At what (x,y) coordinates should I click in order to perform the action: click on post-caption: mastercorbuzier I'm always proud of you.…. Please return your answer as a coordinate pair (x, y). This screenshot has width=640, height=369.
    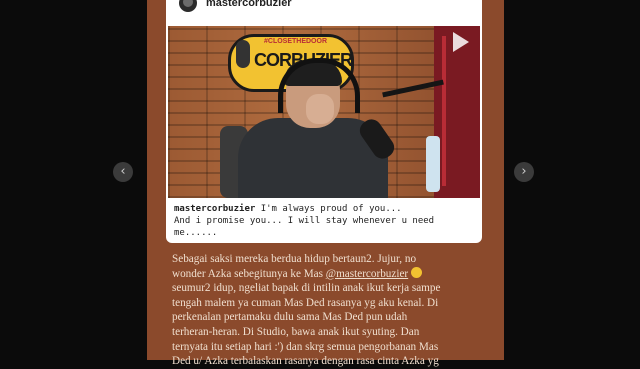
    Looking at the image, I should click on (324, 221).